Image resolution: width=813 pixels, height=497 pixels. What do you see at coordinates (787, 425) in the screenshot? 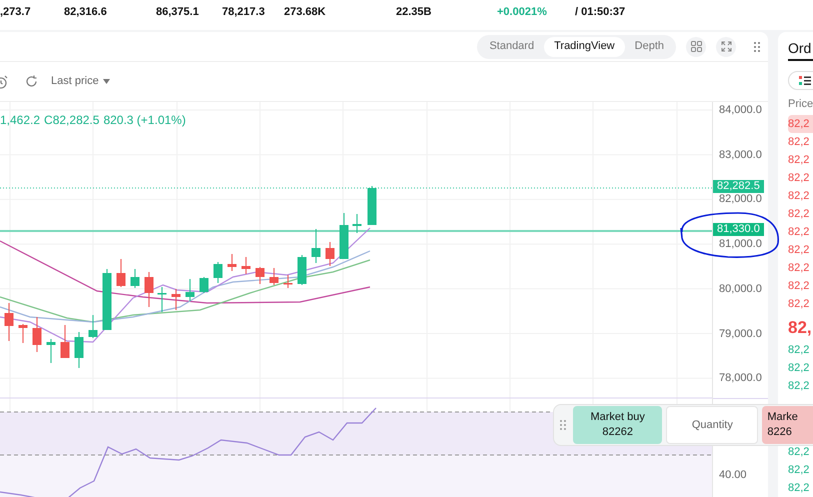
I see `market-sell-button: Marke 8226` at bounding box center [787, 425].